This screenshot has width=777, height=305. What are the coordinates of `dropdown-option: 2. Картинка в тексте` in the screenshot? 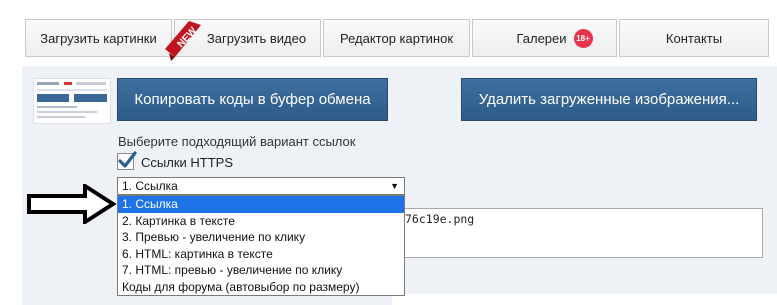 It's located at (261, 221).